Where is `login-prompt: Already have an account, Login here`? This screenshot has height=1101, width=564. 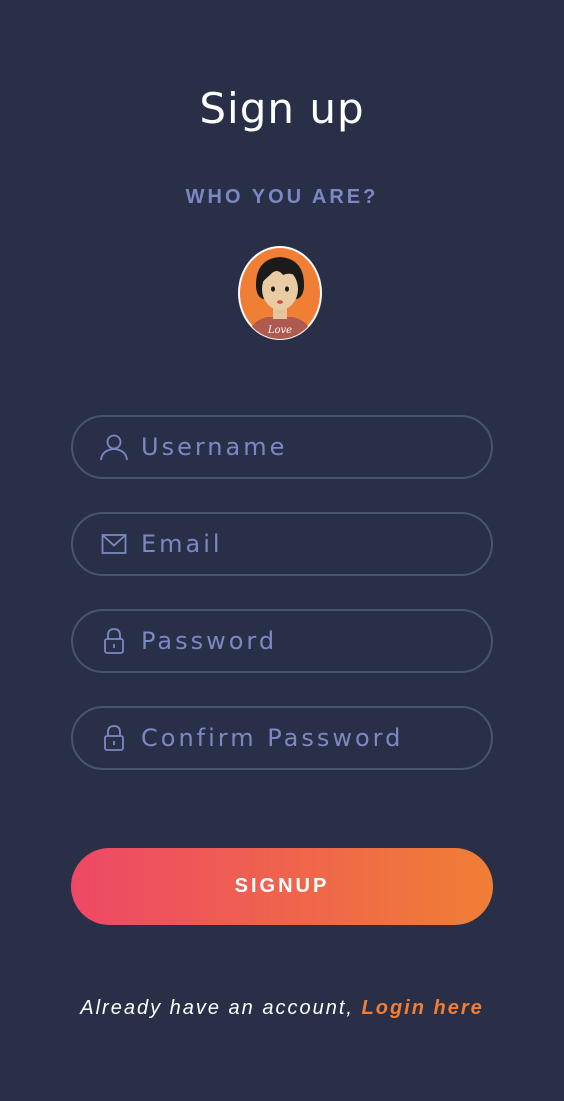 login-prompt: Already have an account, Login here is located at coordinates (282, 1008).